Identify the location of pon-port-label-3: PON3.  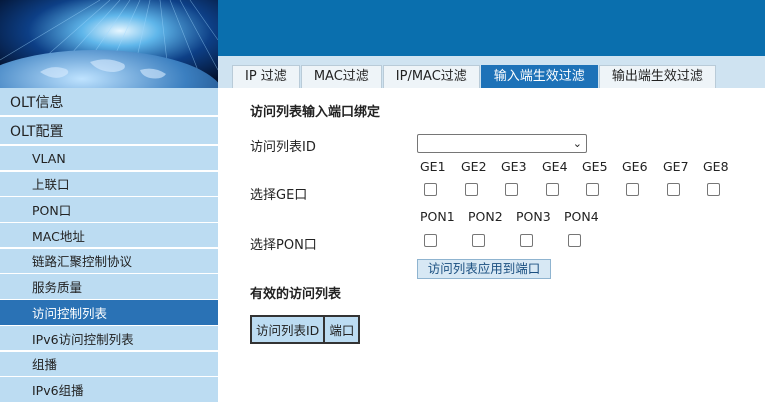
(533, 216).